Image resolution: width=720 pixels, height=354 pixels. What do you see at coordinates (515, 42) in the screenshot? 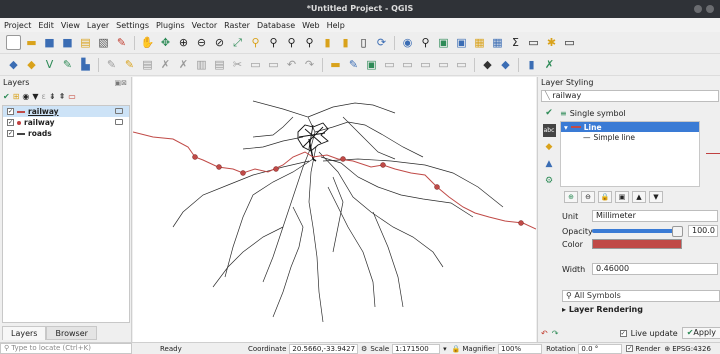
I see `statistics-icon: Σ` at bounding box center [515, 42].